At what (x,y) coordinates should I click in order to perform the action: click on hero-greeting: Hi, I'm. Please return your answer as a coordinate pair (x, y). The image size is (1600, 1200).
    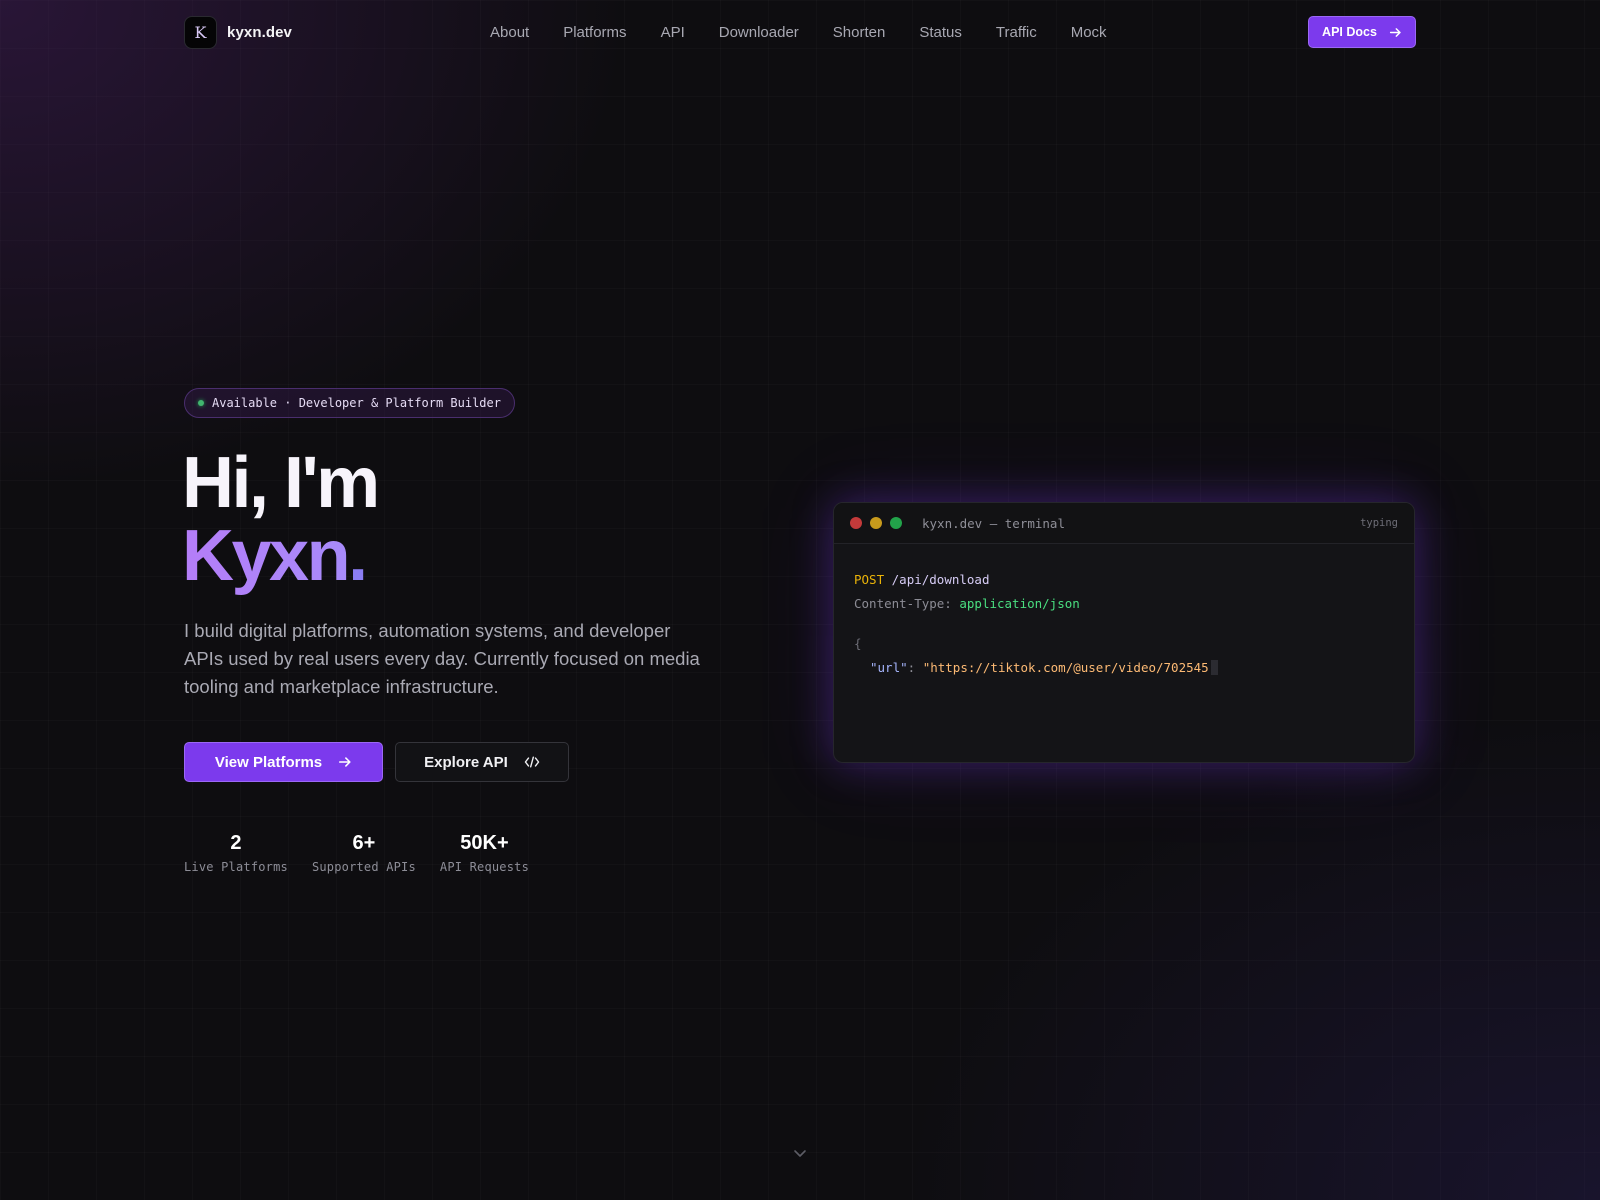
    Looking at the image, I should click on (281, 483).